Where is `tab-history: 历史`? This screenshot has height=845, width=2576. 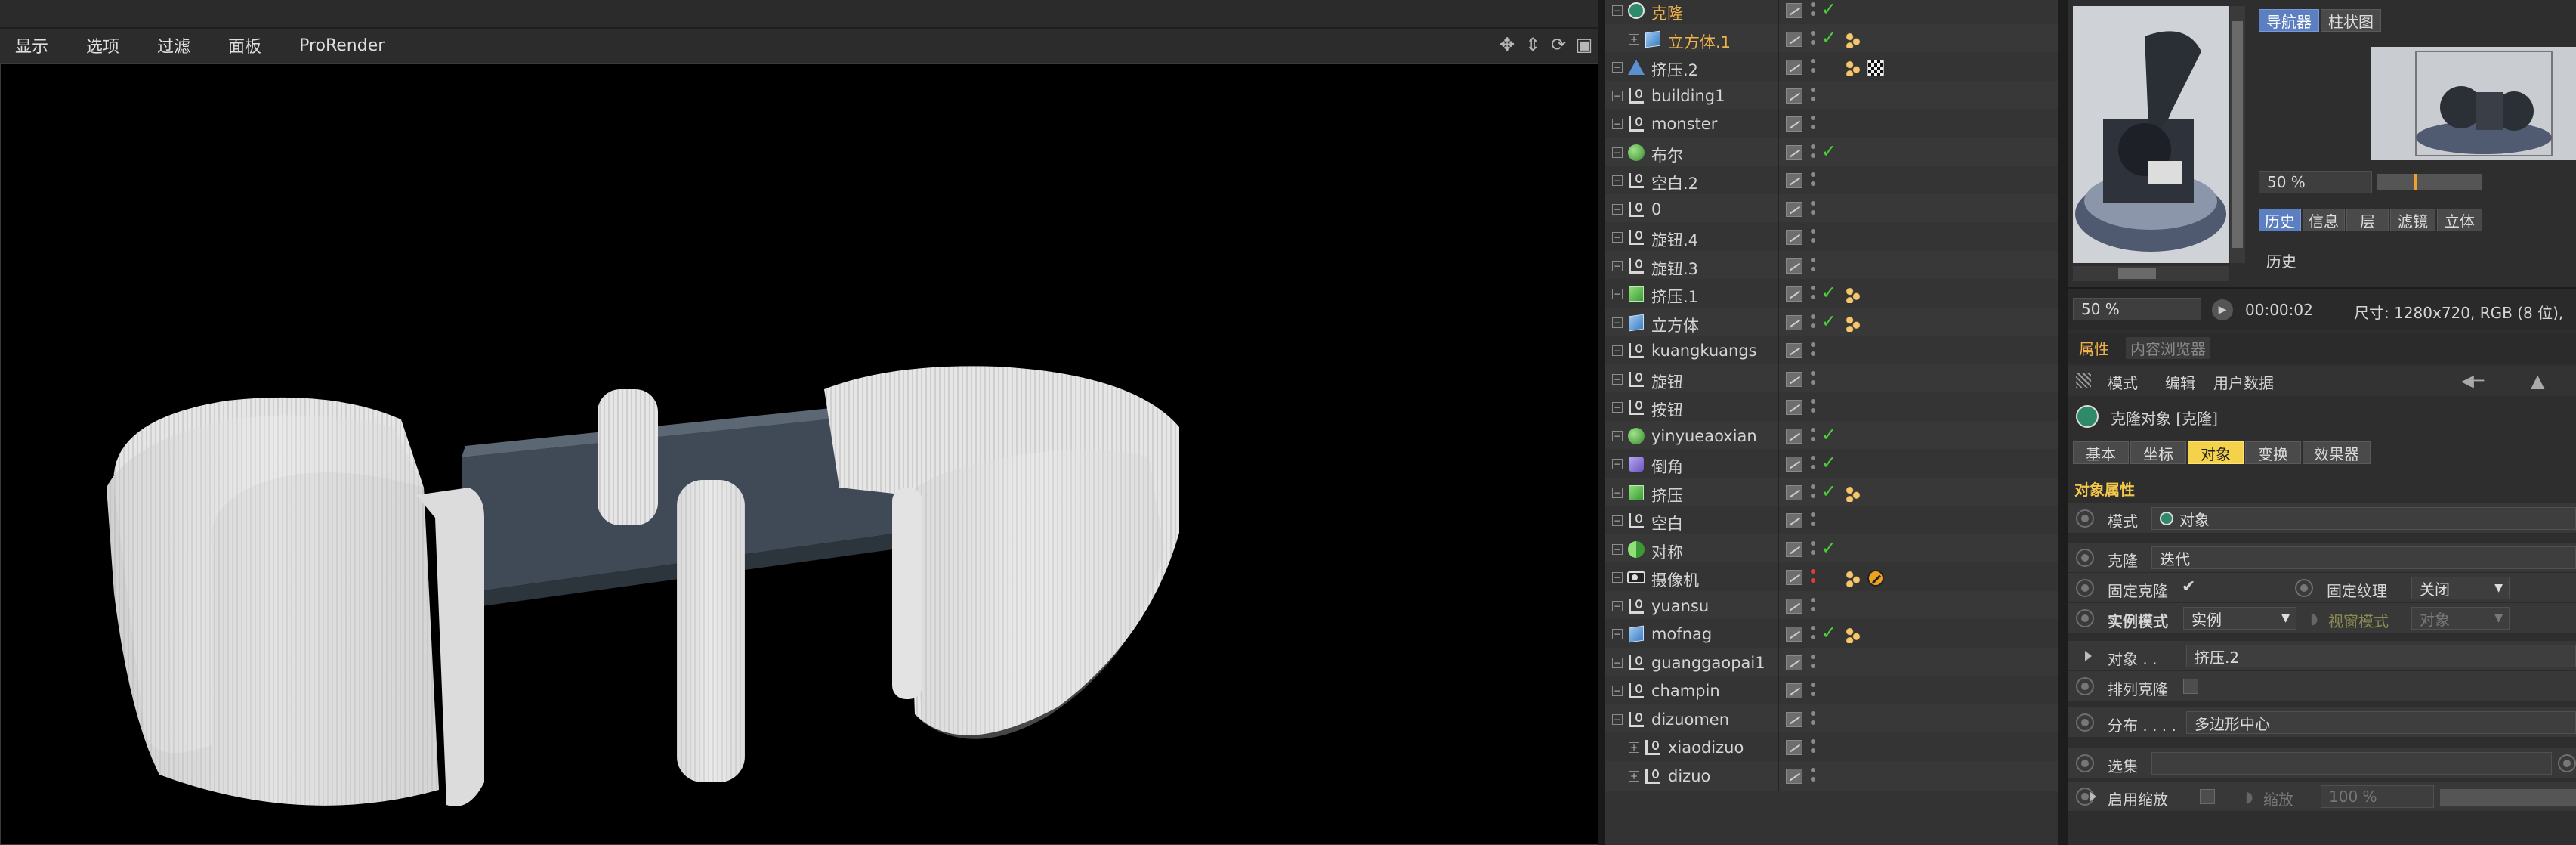 tab-history: 历史 is located at coordinates (2280, 220).